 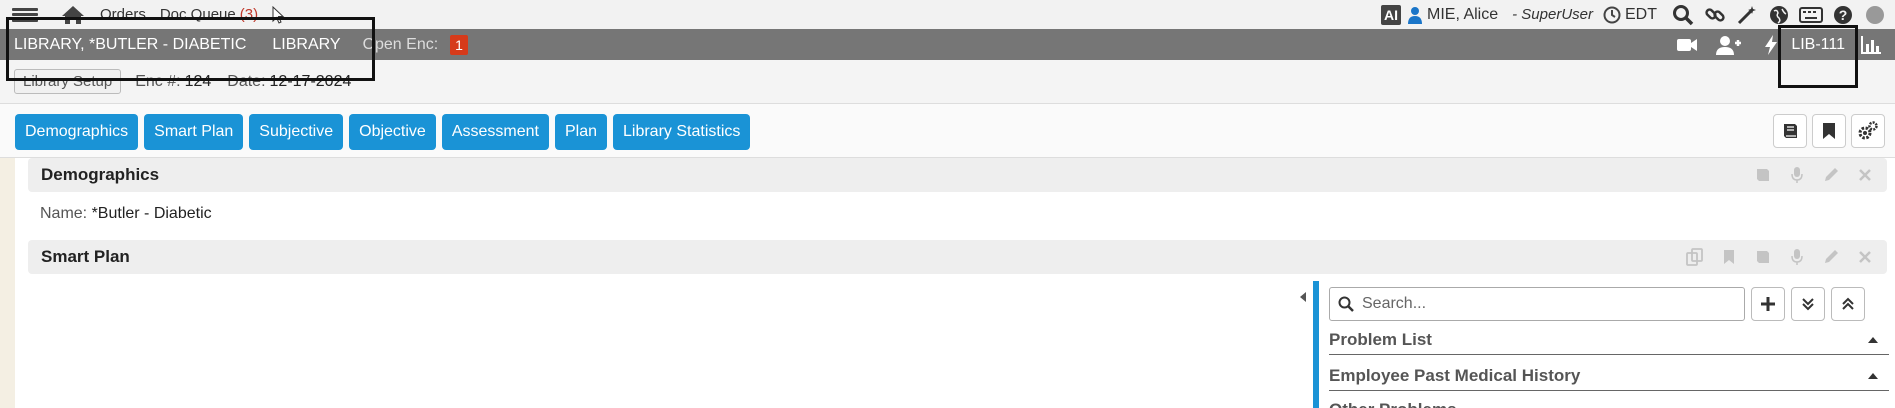 I want to click on smart-plan-section-header: Smart Plan, so click(x=957, y=257).